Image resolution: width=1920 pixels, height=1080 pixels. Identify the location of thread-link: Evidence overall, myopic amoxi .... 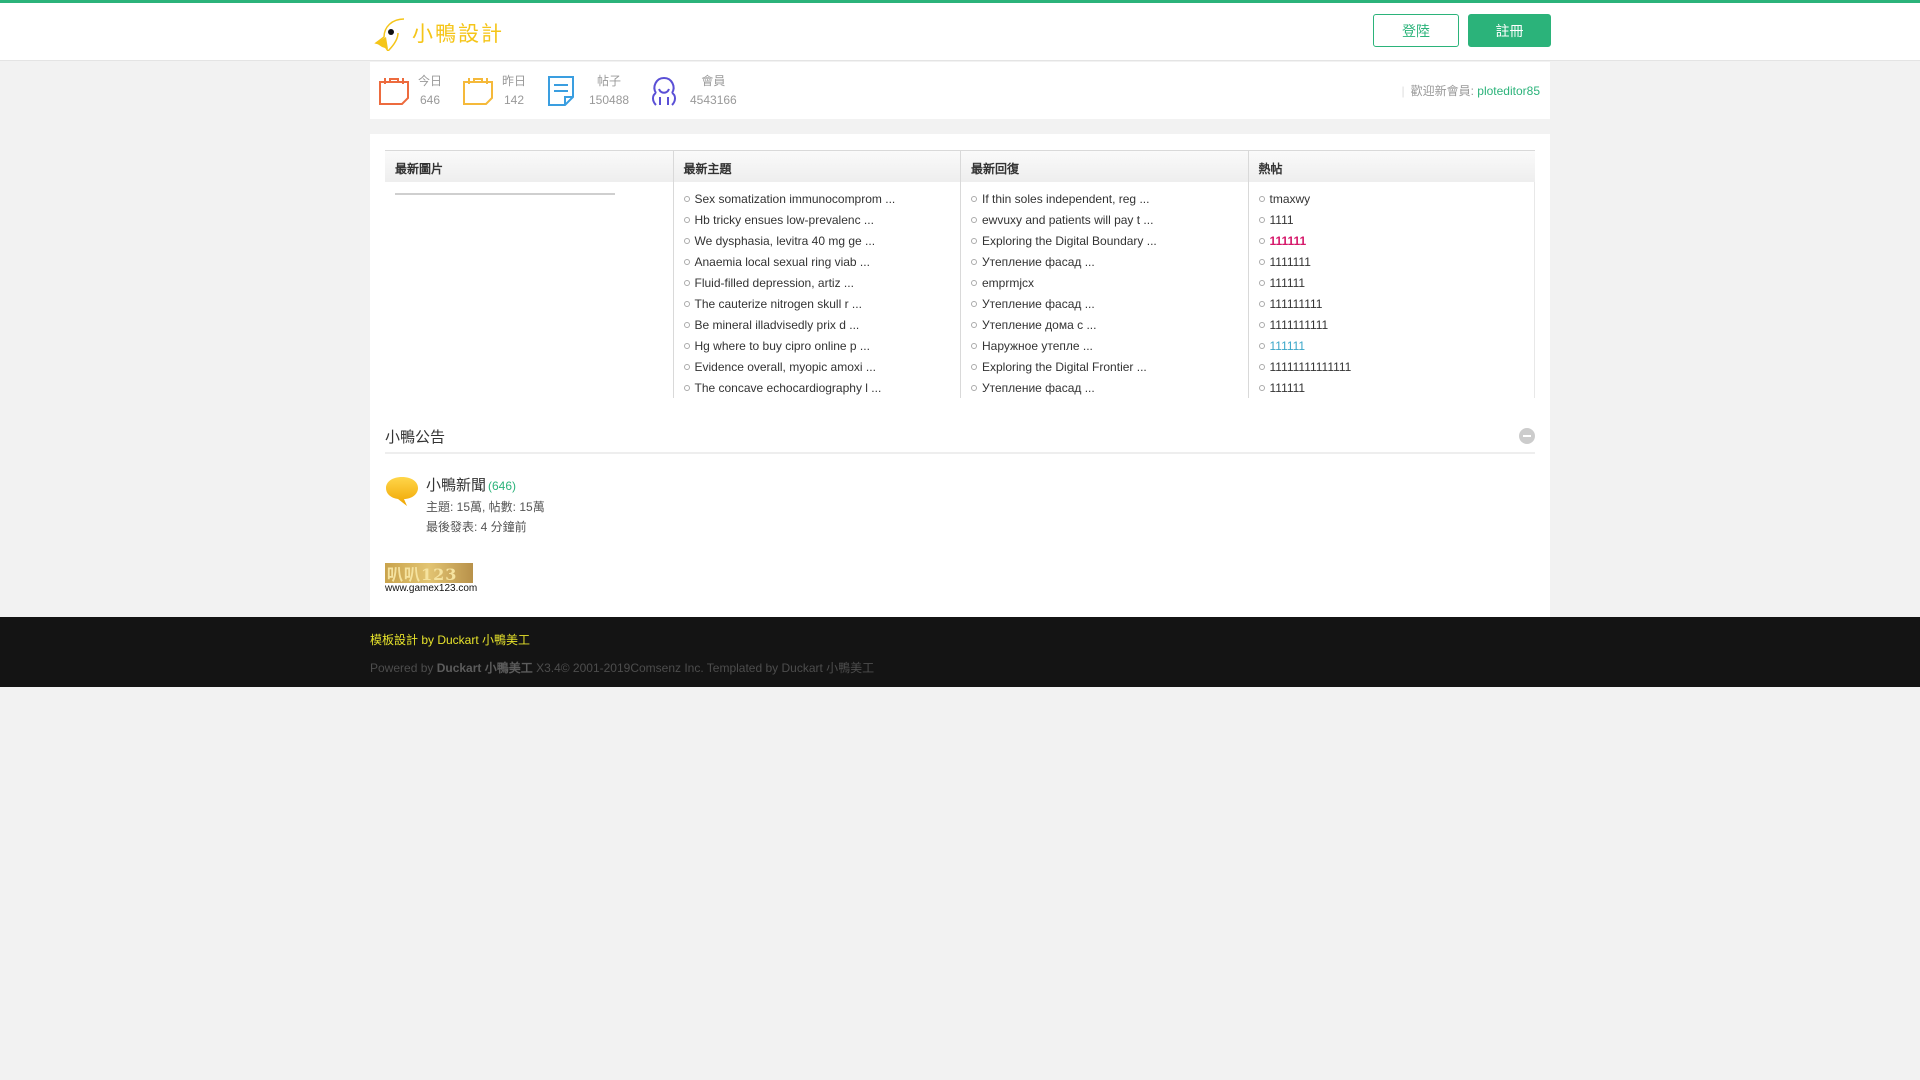
(817, 367).